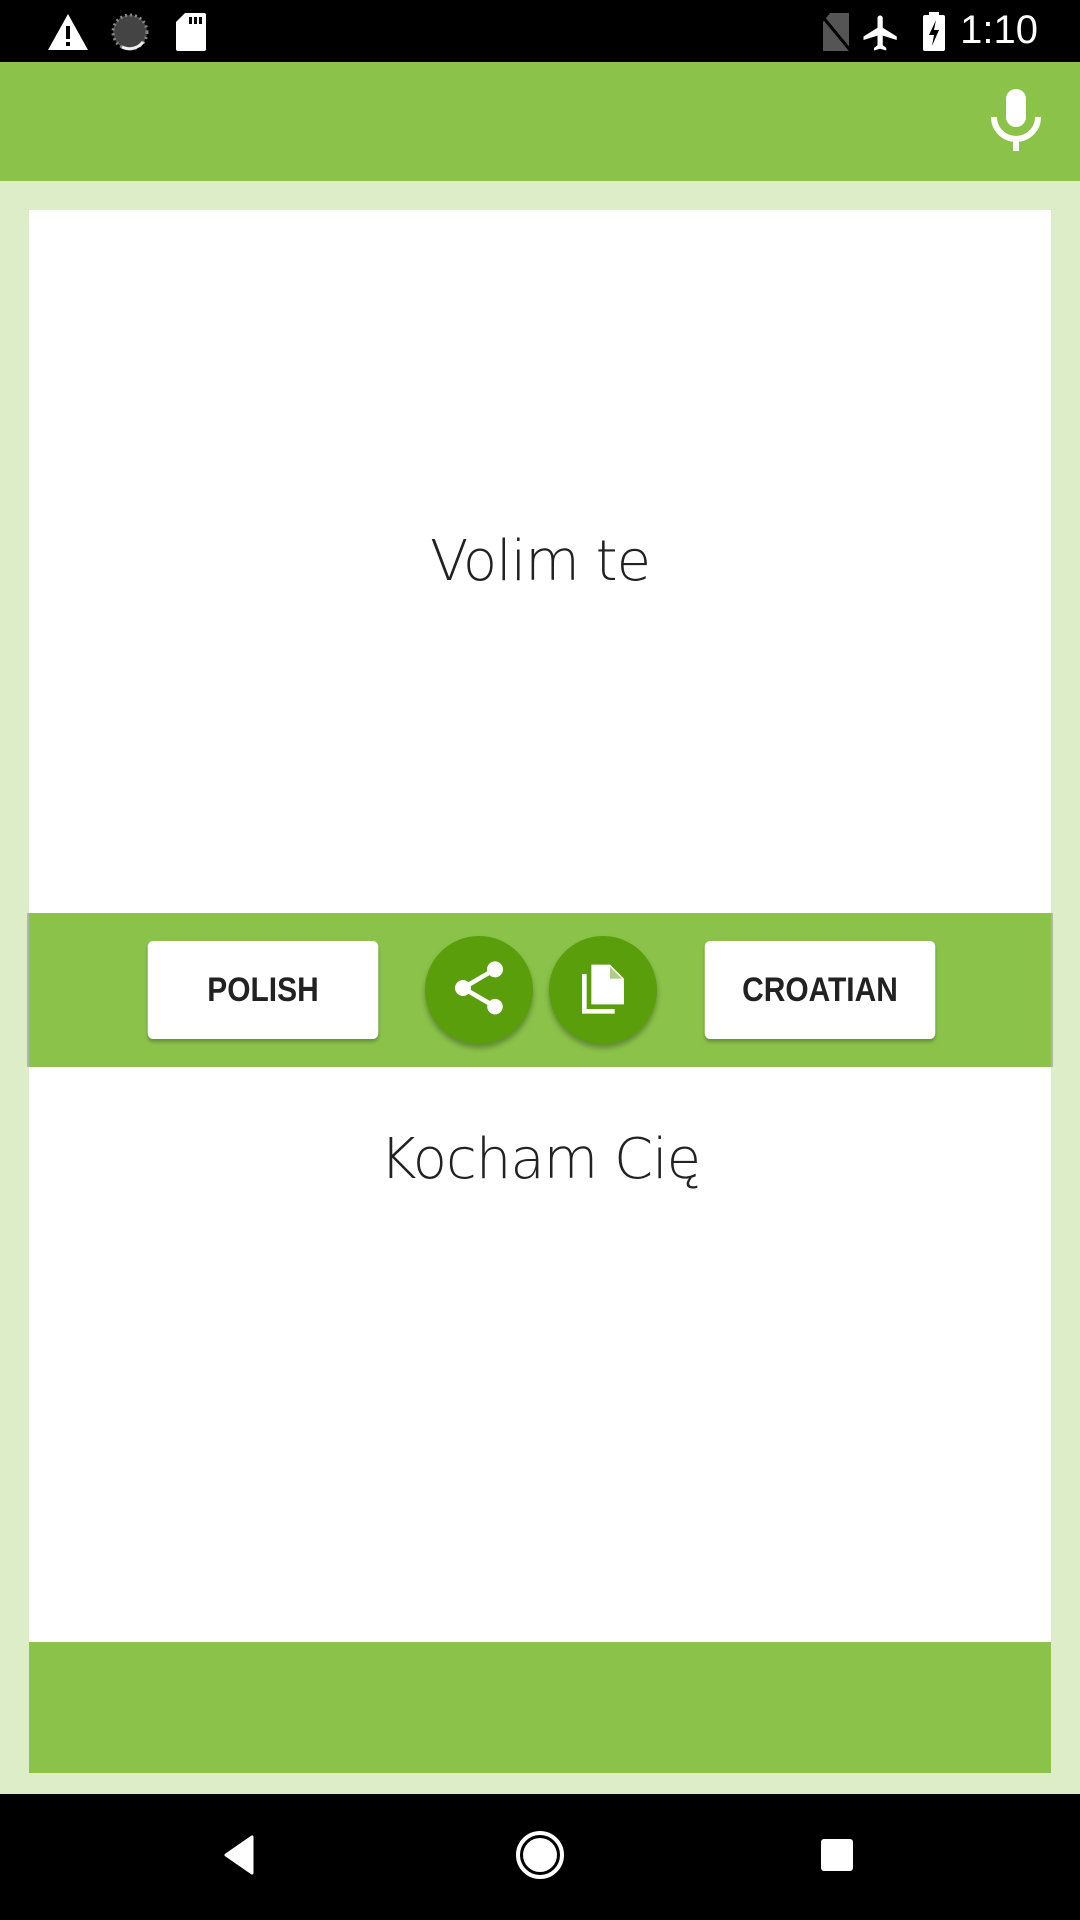 This screenshot has width=1080, height=1920. I want to click on warning-icon, so click(68, 34).